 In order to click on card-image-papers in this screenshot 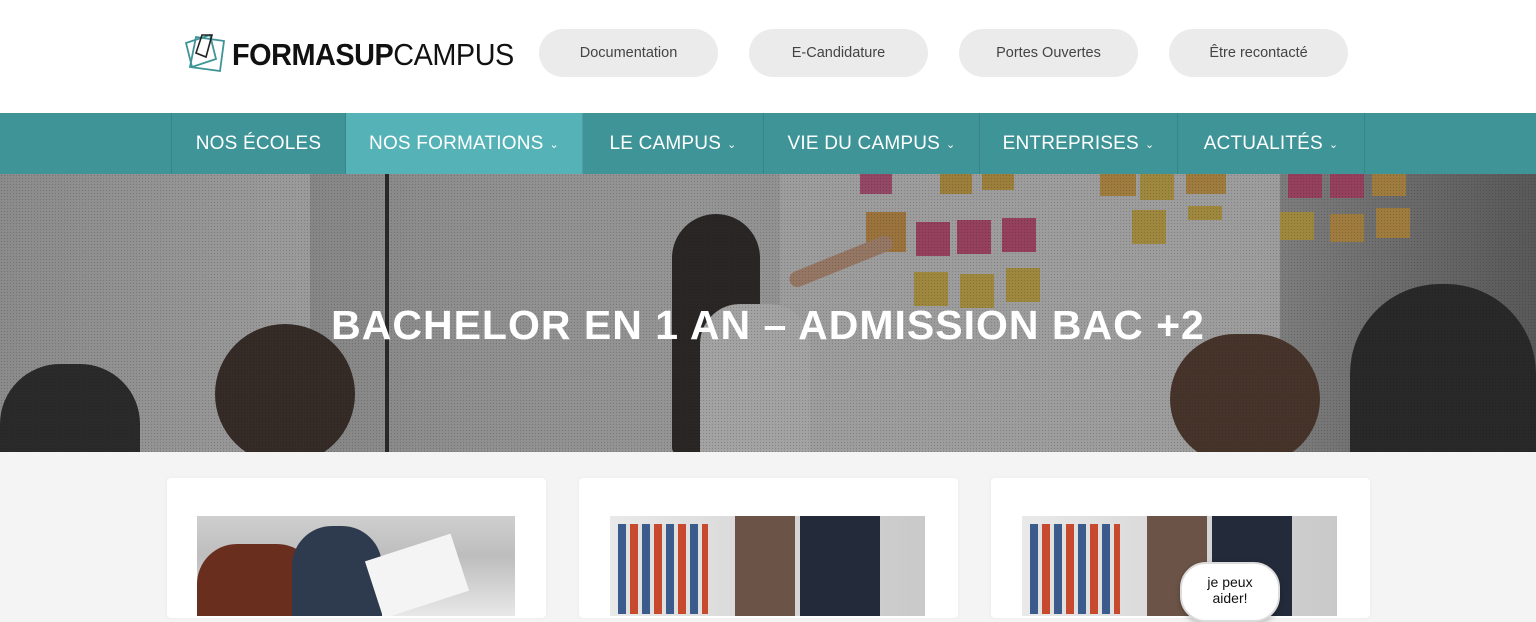, I will do `click(417, 574)`.